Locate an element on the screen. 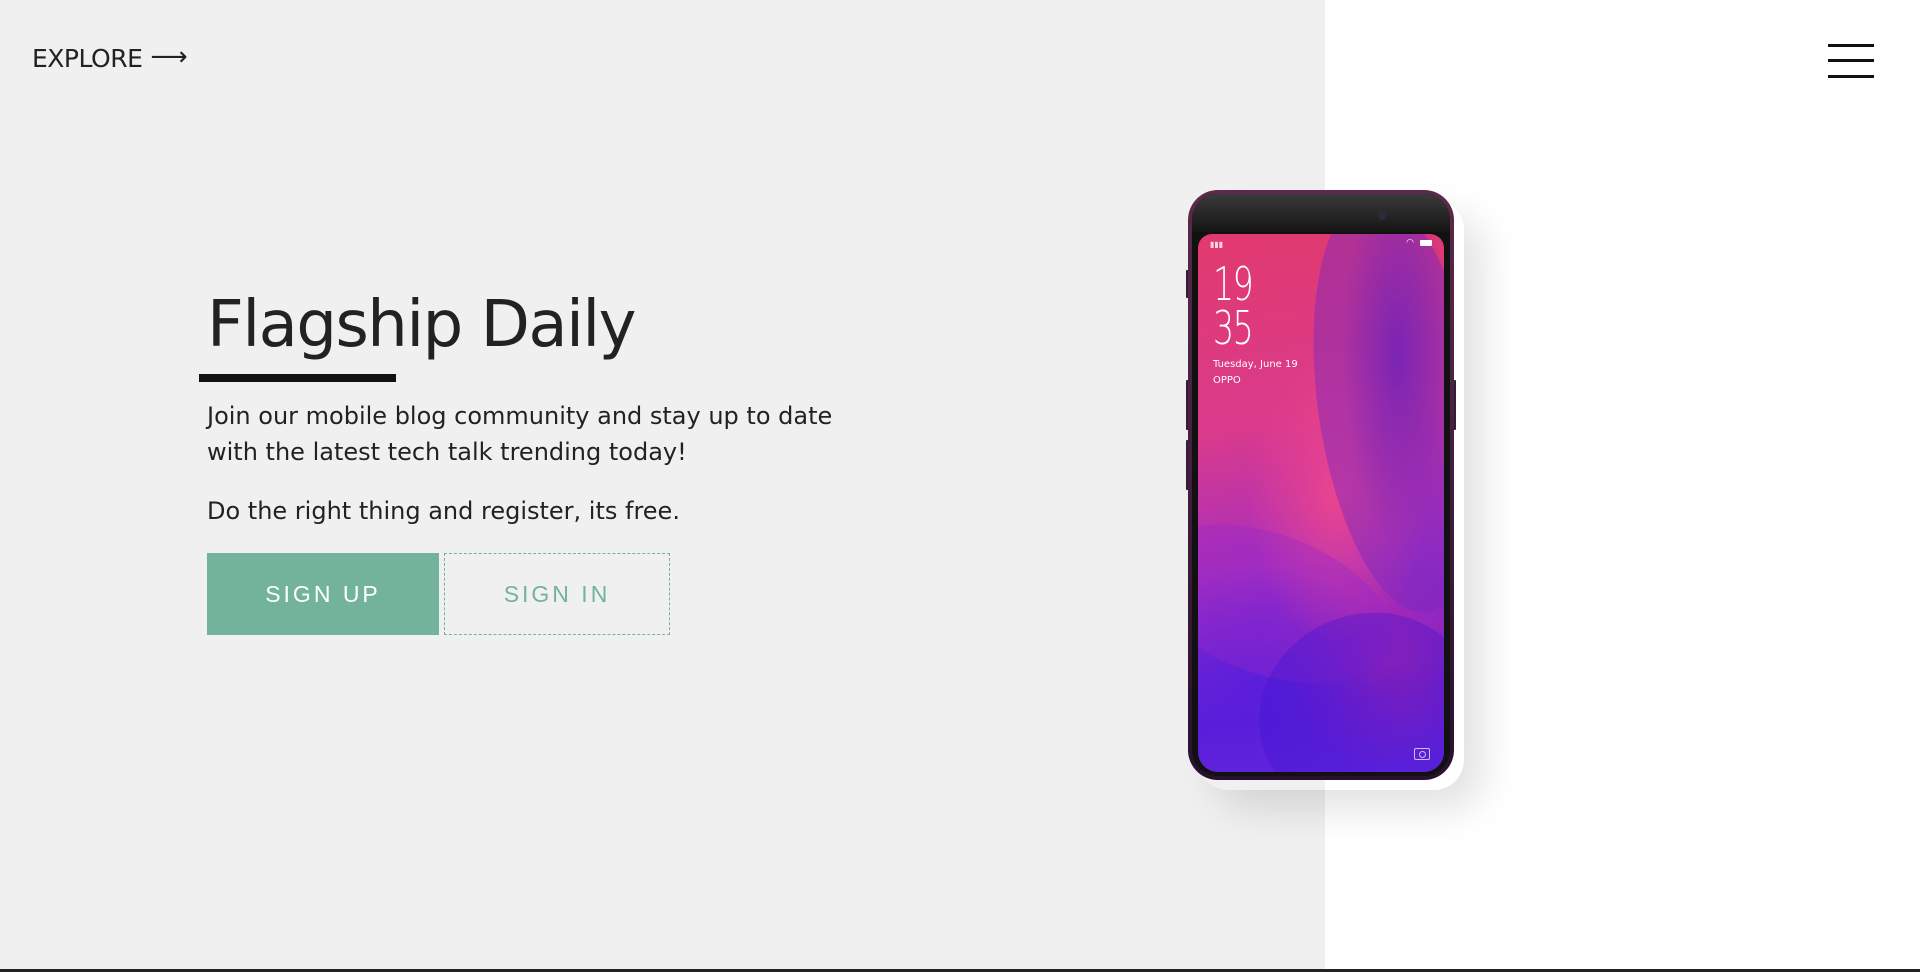 The width and height of the screenshot is (1920, 972). auth-buttons: SIGN UP SIGN IN is located at coordinates (438, 594).